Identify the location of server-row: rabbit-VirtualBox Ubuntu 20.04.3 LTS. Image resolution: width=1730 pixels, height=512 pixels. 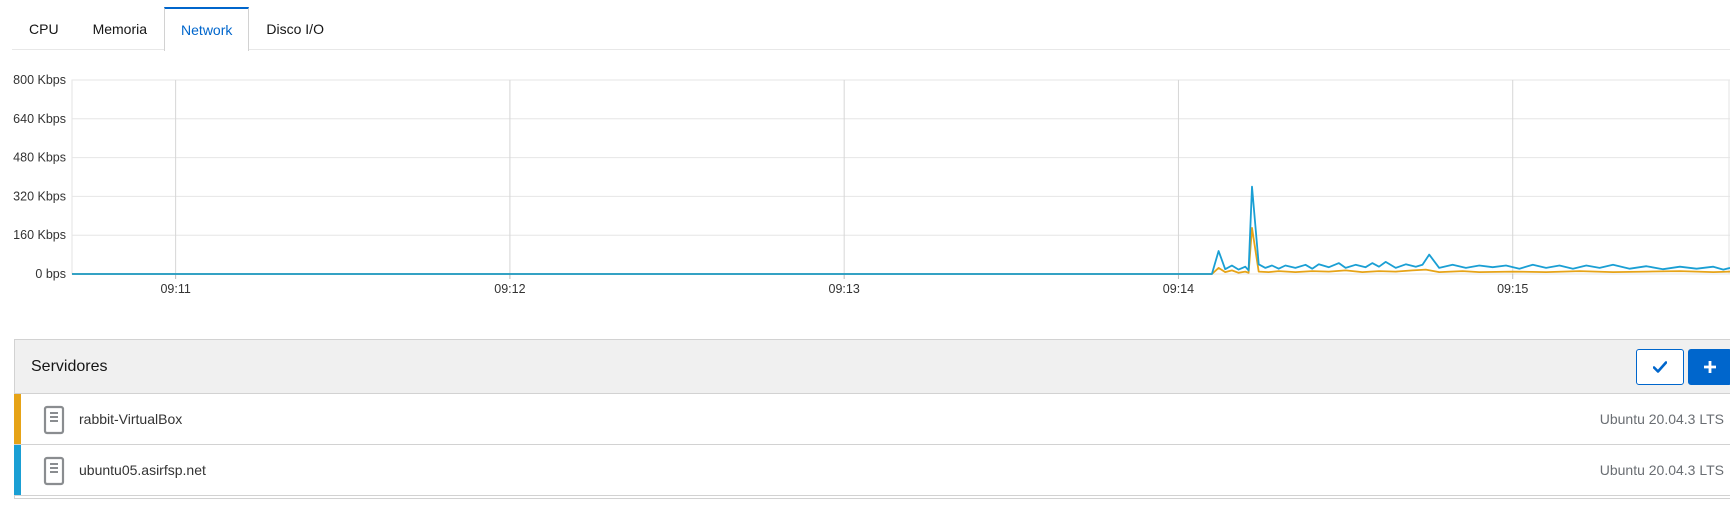
(872, 419).